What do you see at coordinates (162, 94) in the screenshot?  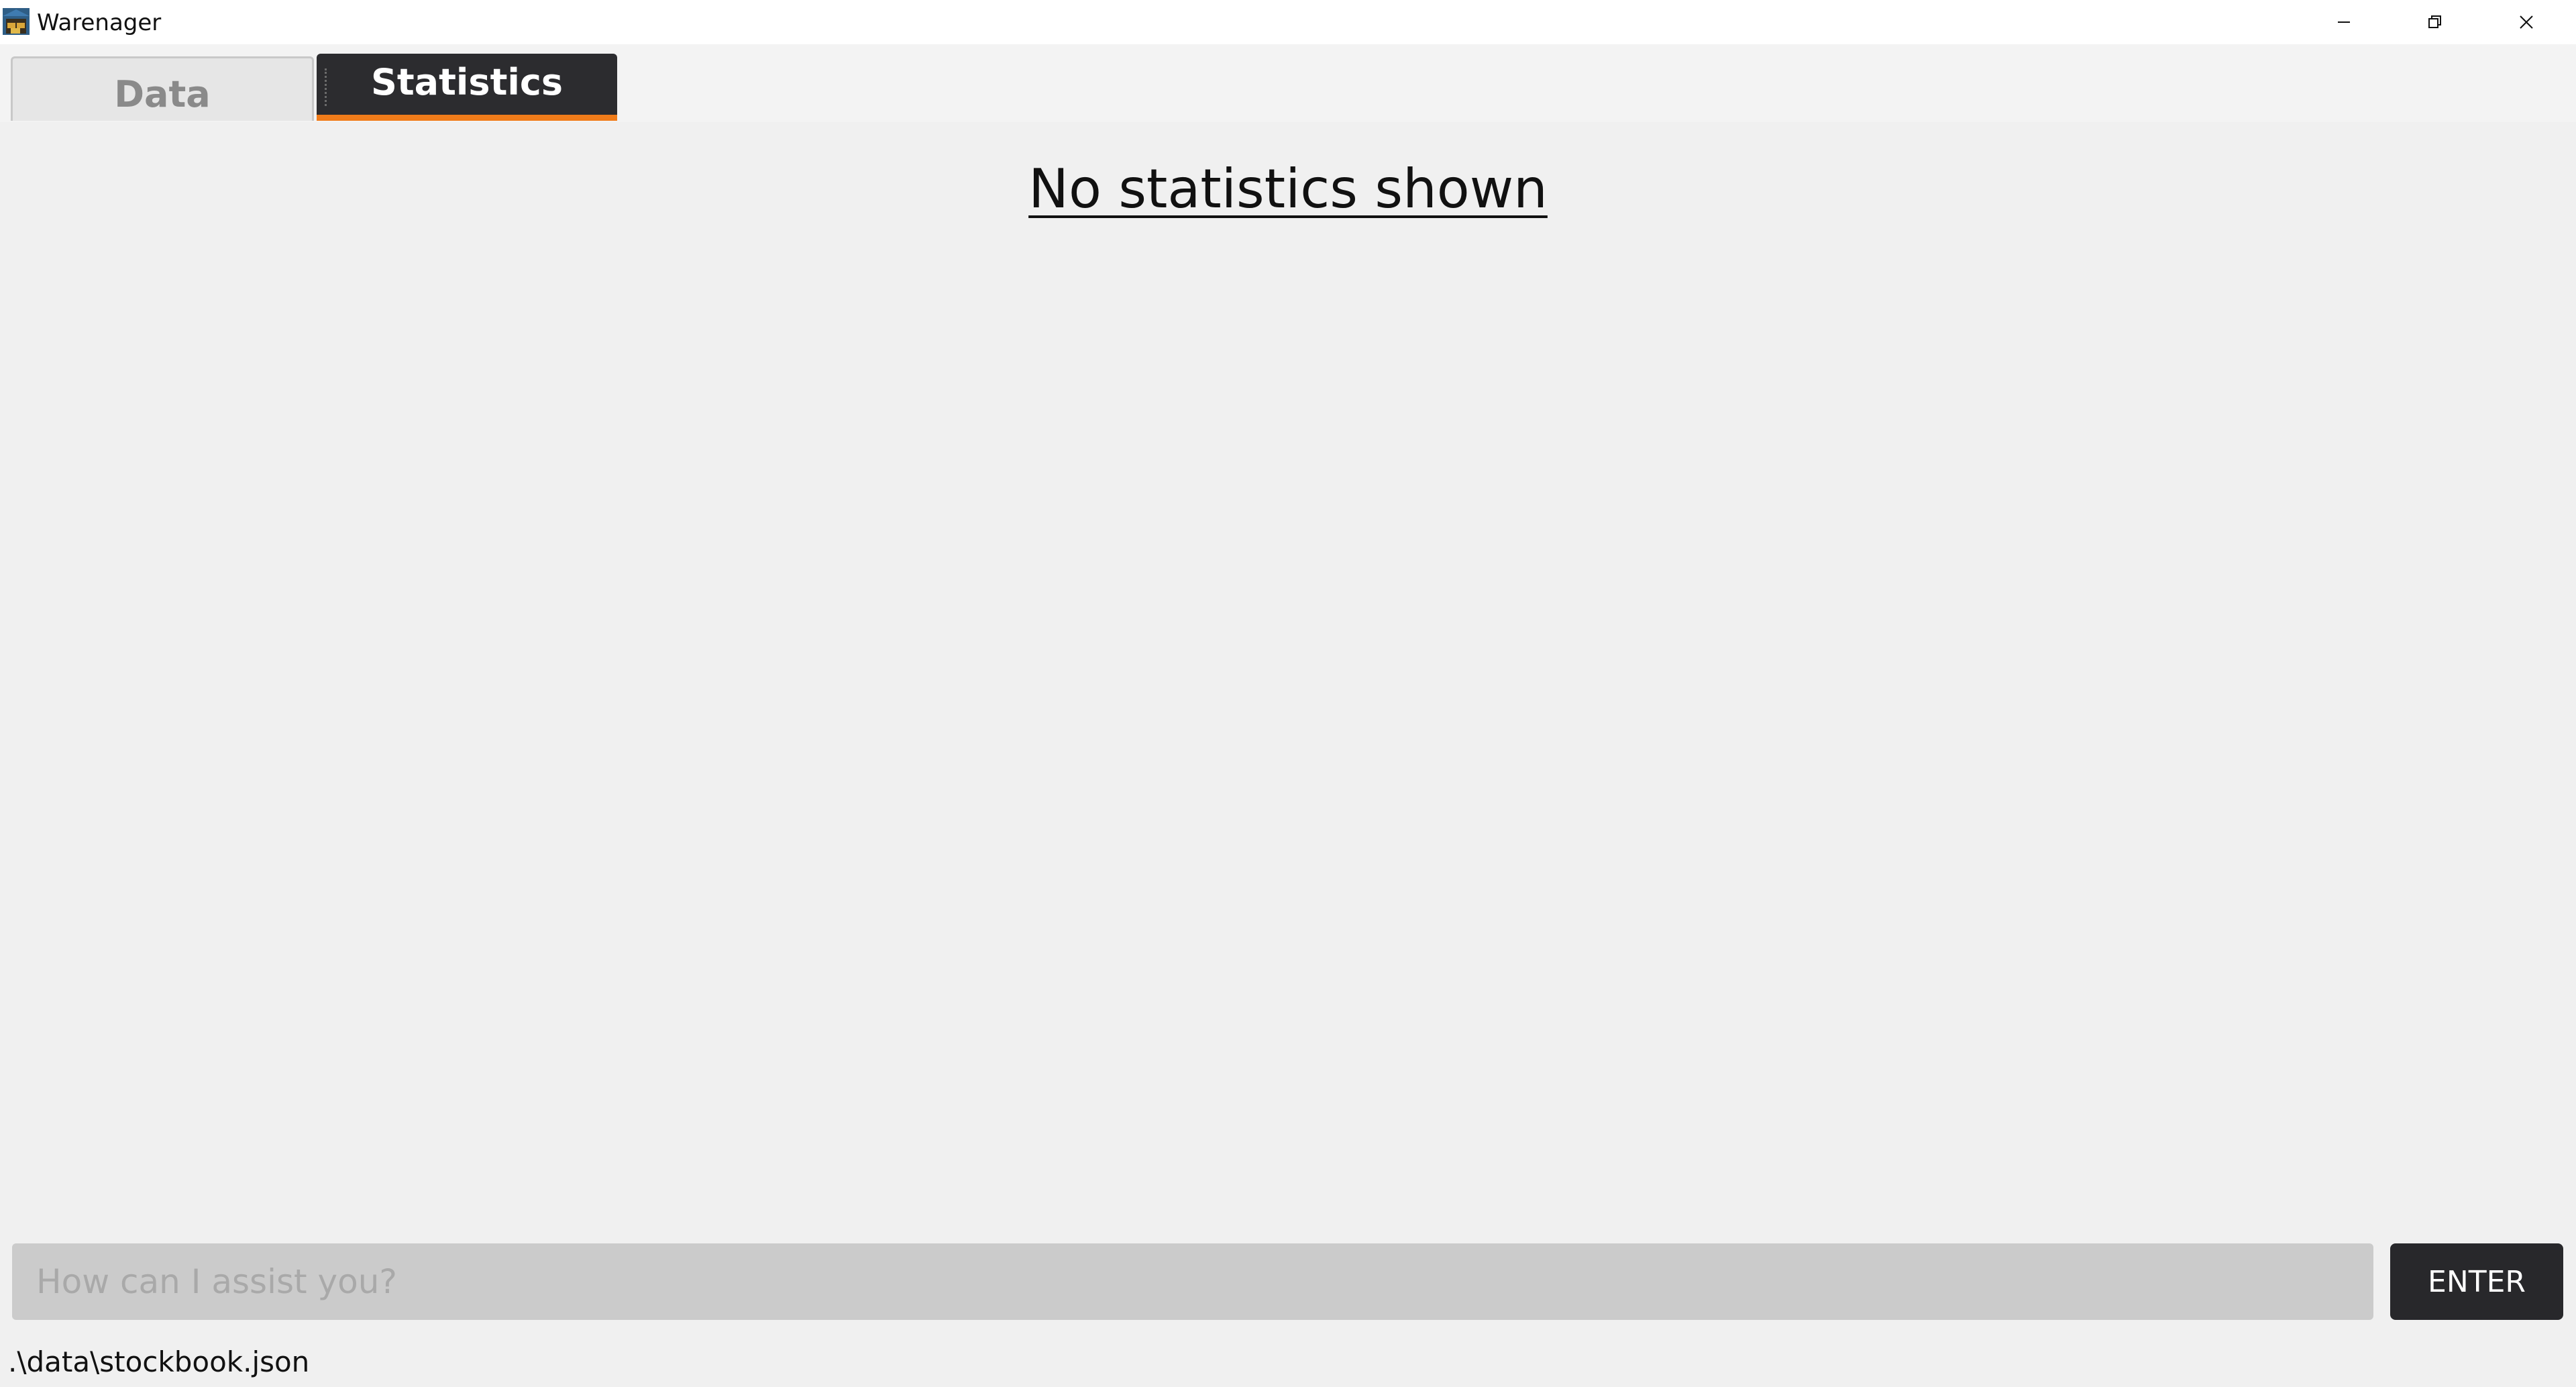 I see `tab-data-label: Data` at bounding box center [162, 94].